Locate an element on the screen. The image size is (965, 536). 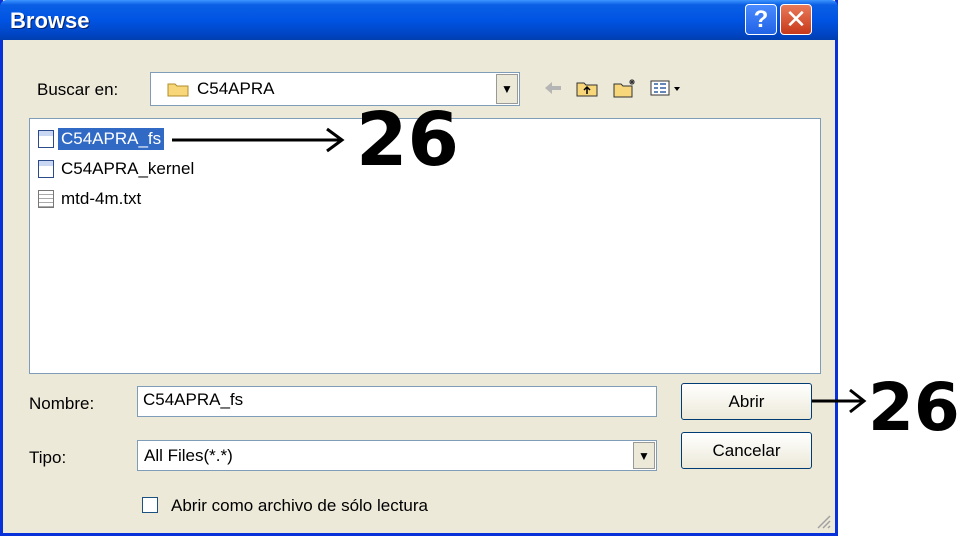
button-callout-number: 26 is located at coordinates (914, 407).